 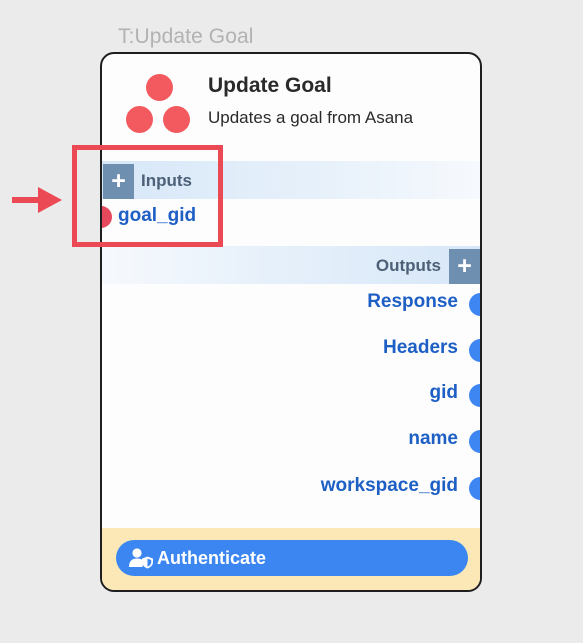 I want to click on output-port-label: gid, so click(x=444, y=392).